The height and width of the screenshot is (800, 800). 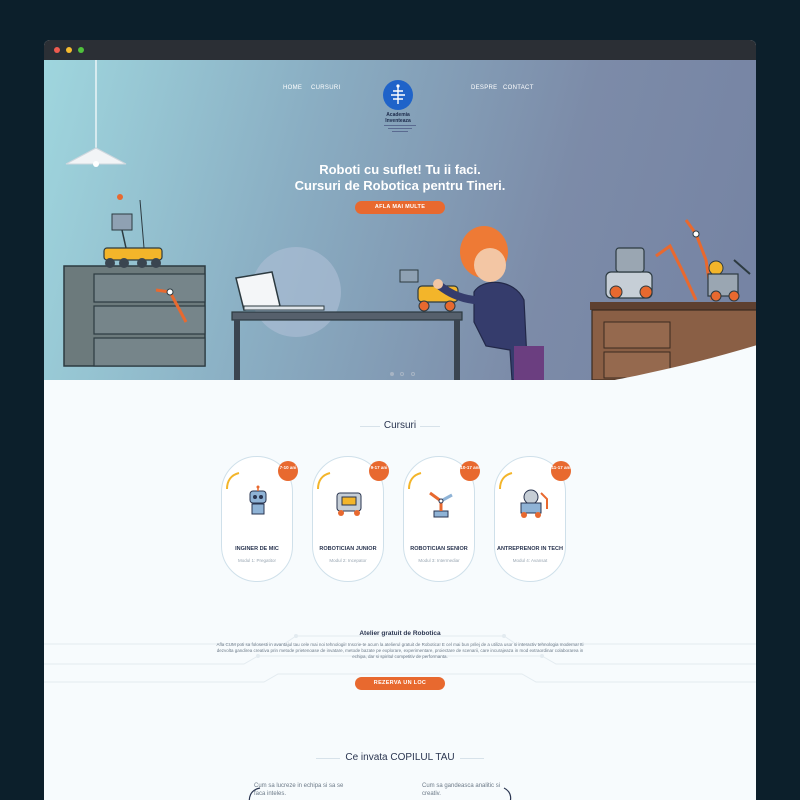 I want to click on robot-cart-icon, so click(x=349, y=504).